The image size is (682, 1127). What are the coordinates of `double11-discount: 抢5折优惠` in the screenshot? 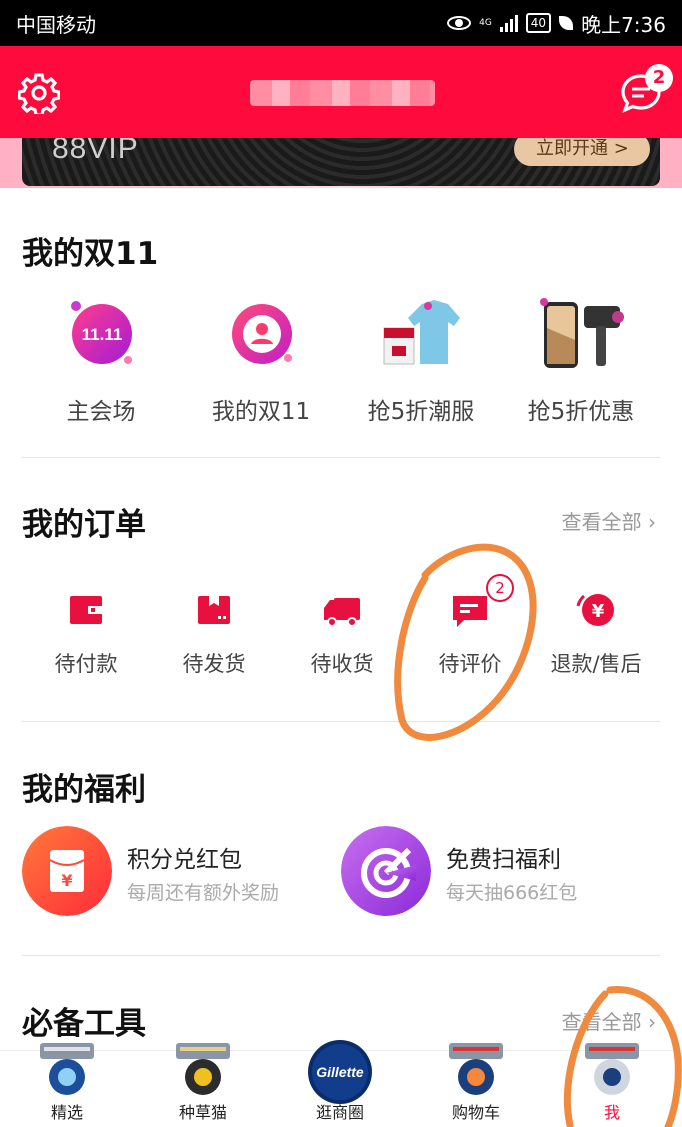 It's located at (581, 362).